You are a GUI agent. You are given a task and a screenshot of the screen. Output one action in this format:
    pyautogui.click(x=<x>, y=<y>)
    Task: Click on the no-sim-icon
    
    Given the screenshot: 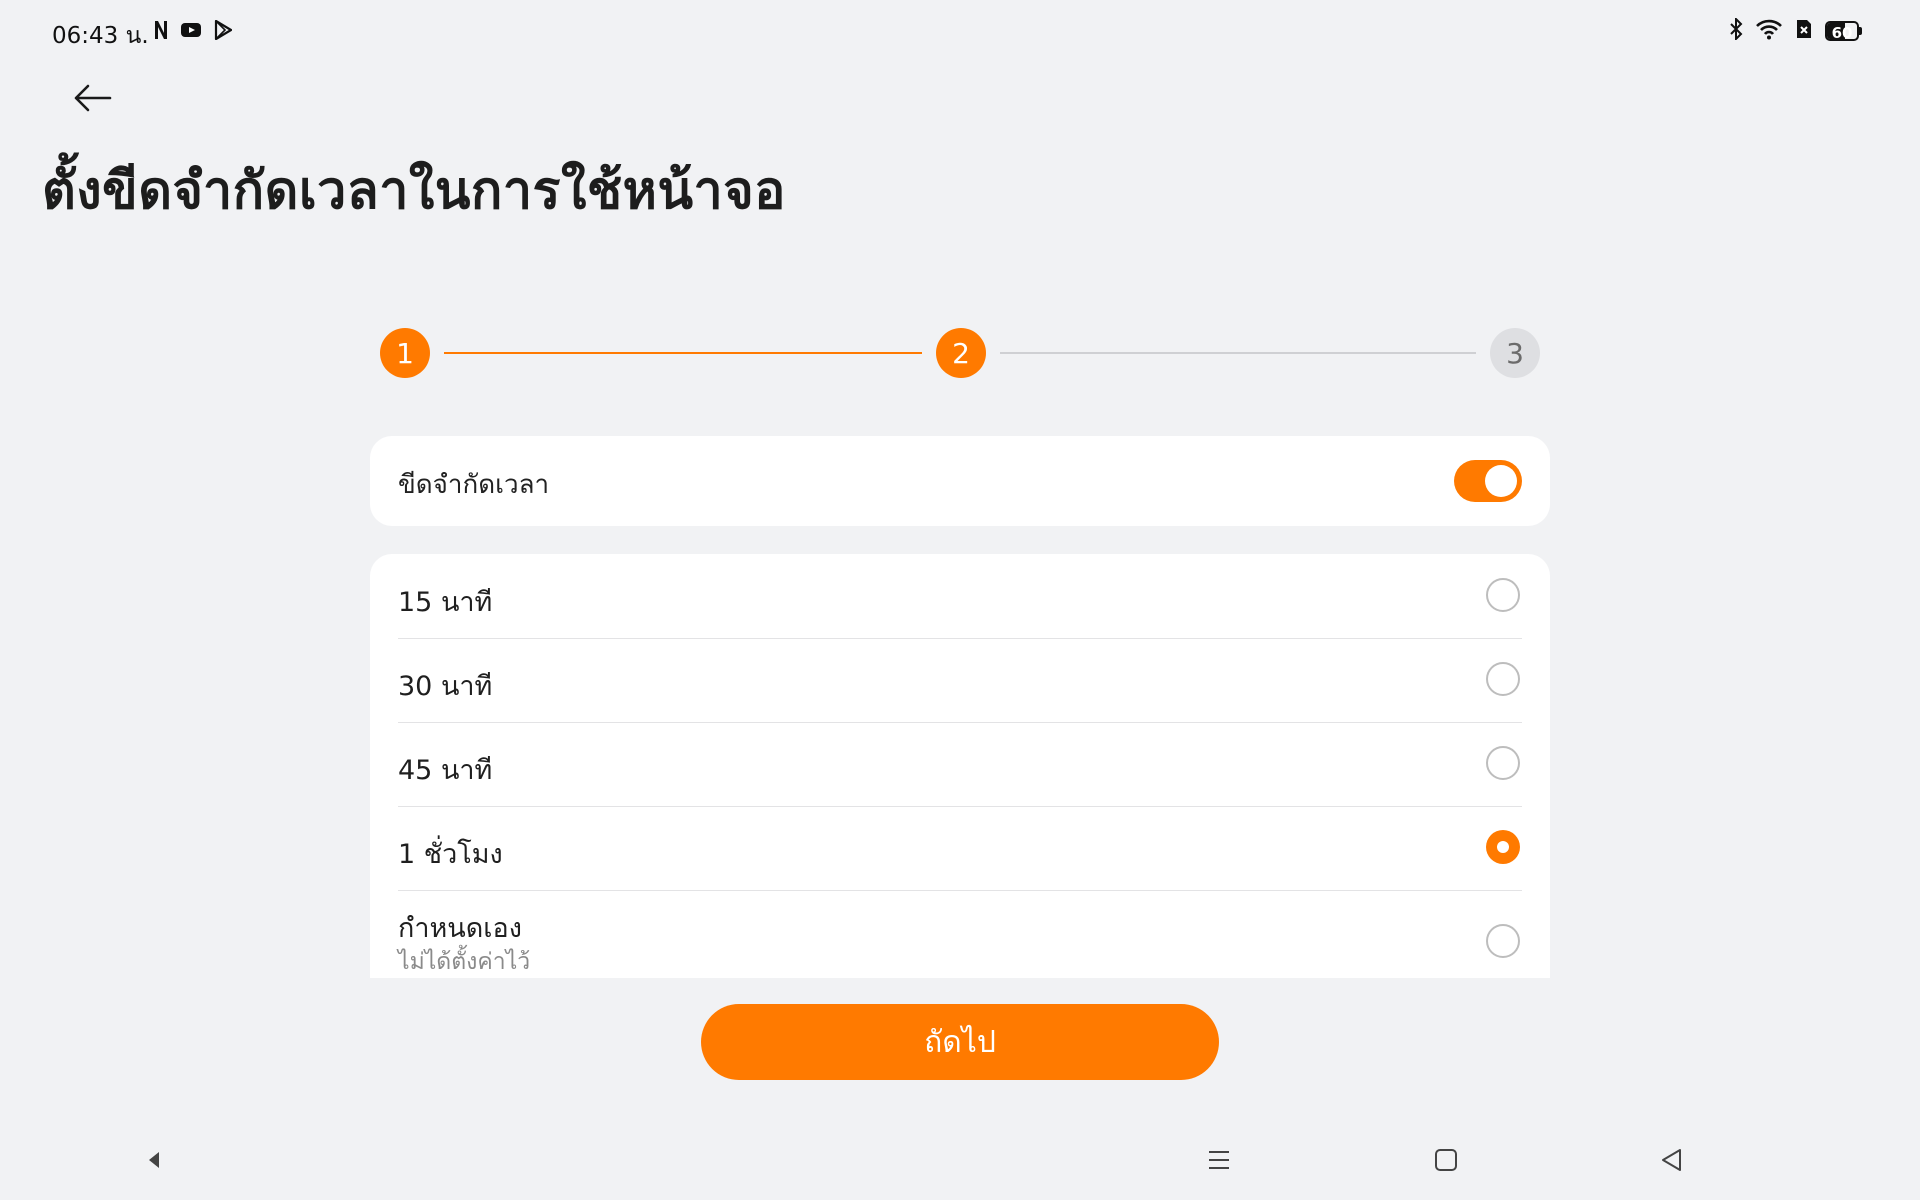 What is the action you would take?
    pyautogui.click(x=1804, y=31)
    